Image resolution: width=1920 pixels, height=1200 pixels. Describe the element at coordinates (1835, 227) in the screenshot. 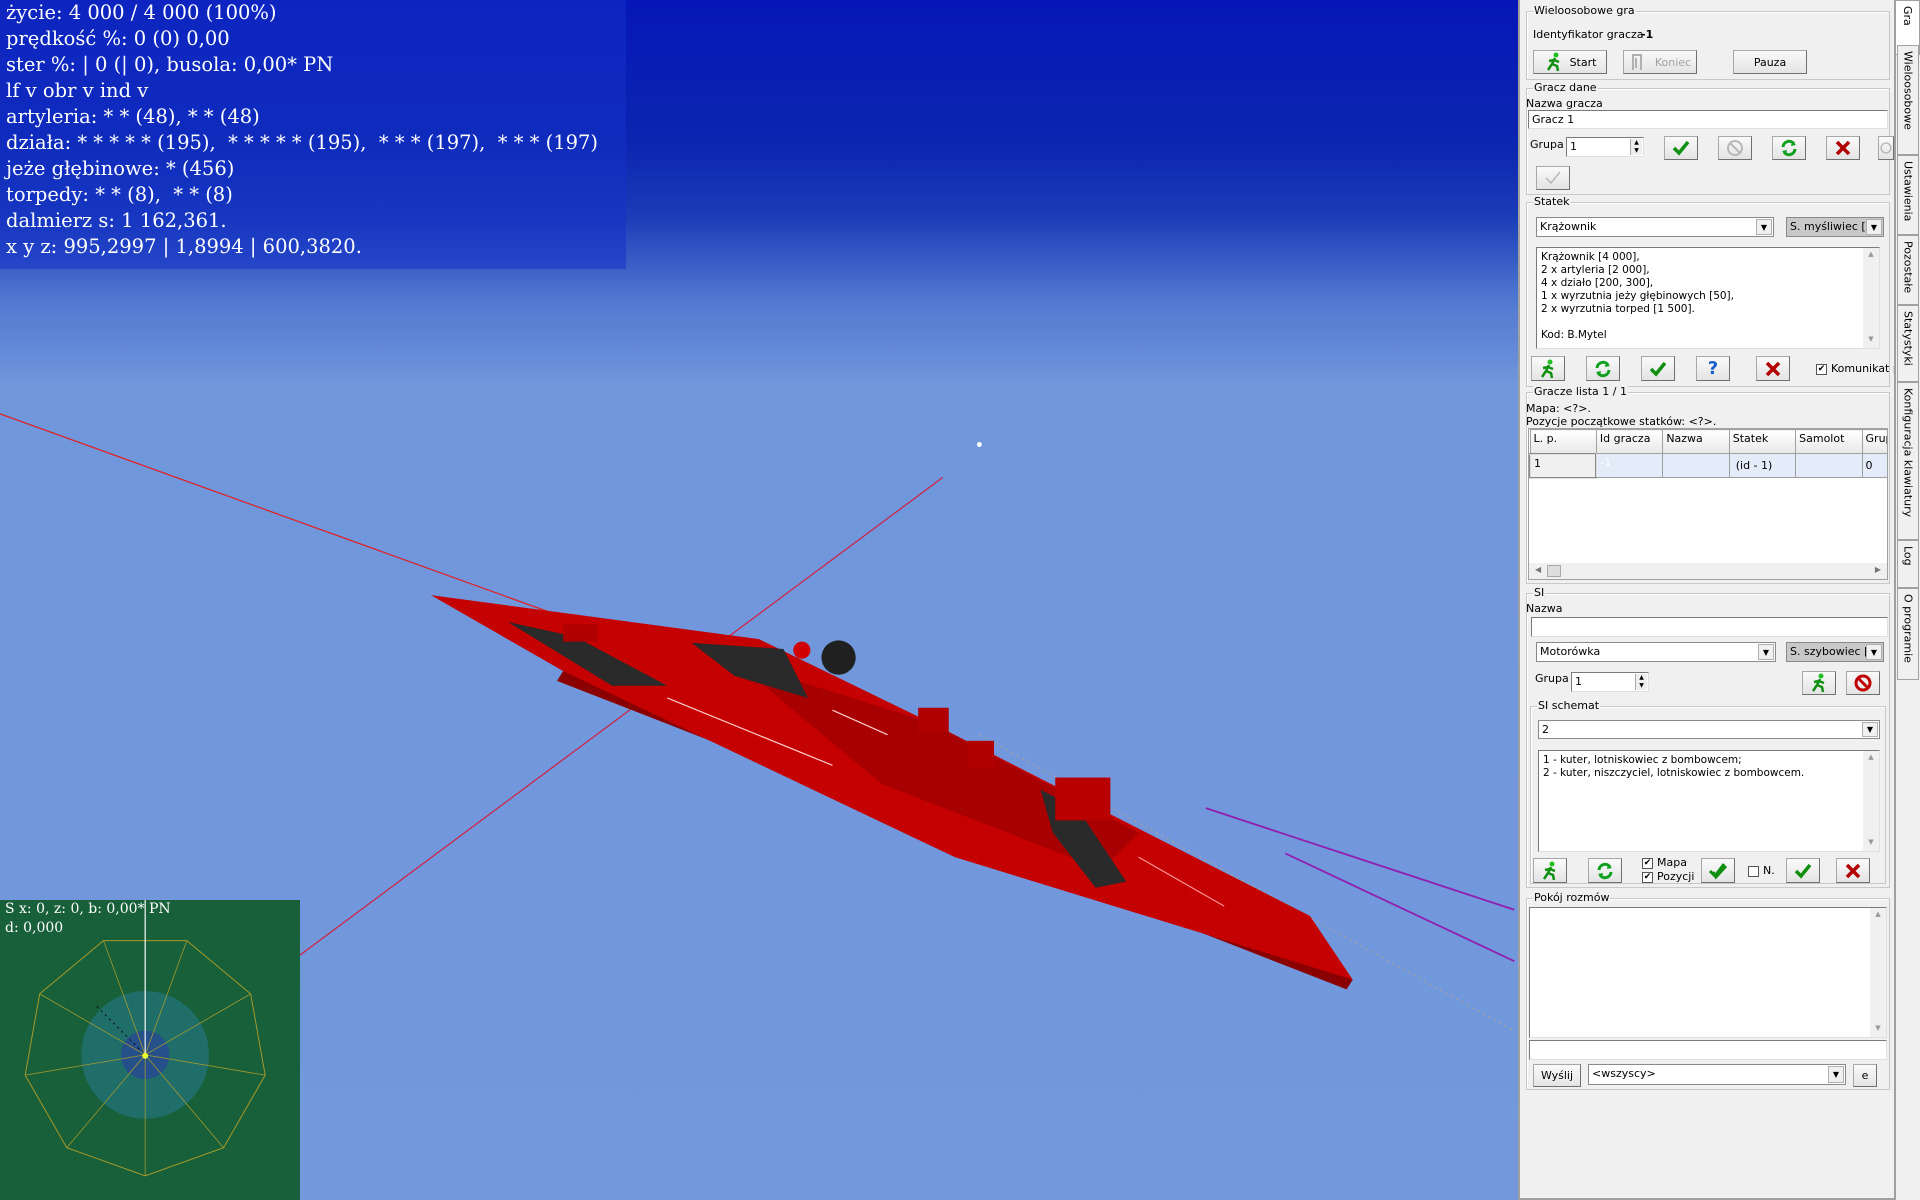

I see `plane-select: S. myśliwiec [sa ▼` at that location.